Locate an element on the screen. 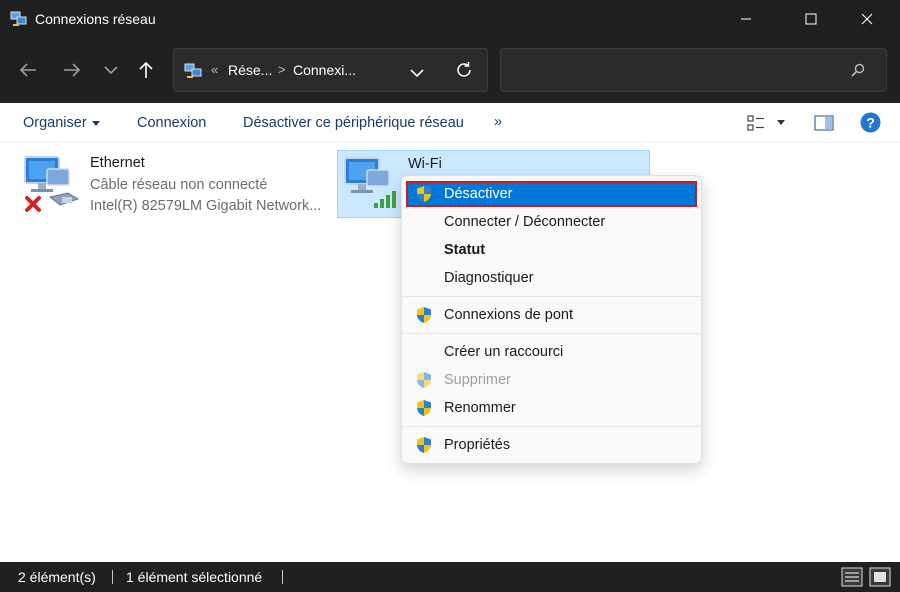 This screenshot has width=900, height=592. menu-item-label: Supprimer is located at coordinates (477, 380).